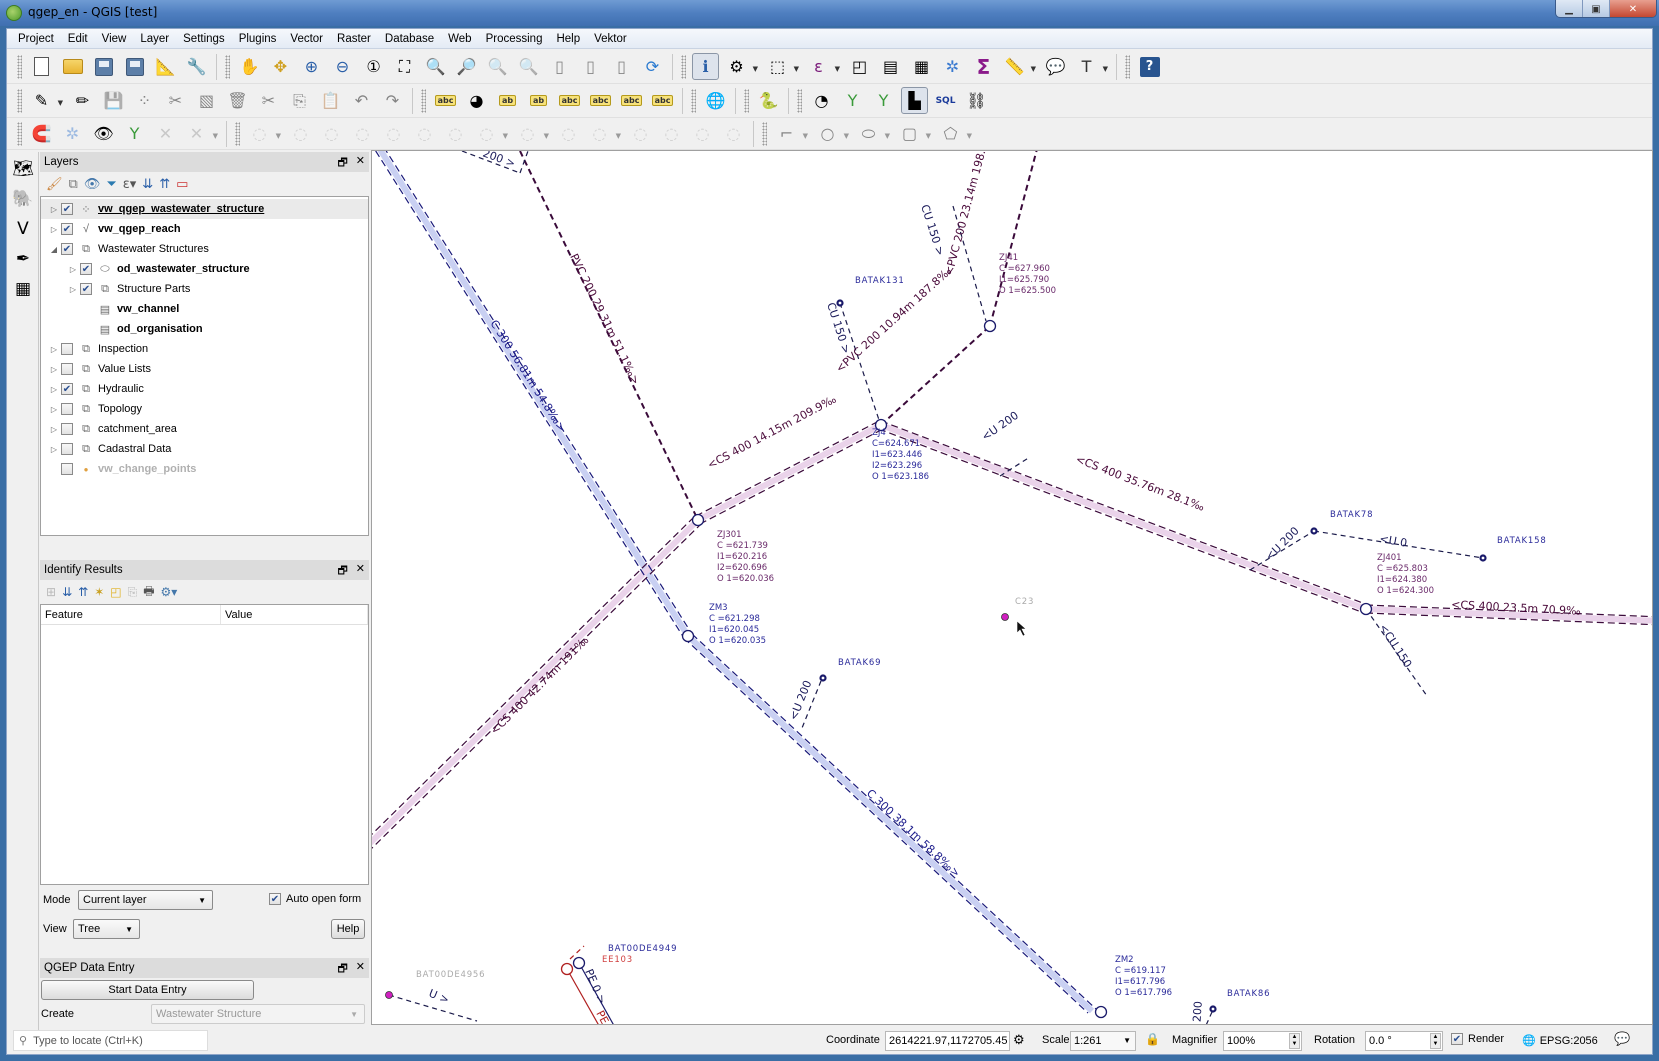 The height and width of the screenshot is (1061, 1659). What do you see at coordinates (652, 66) in the screenshot?
I see `refresh-button: ⟳` at bounding box center [652, 66].